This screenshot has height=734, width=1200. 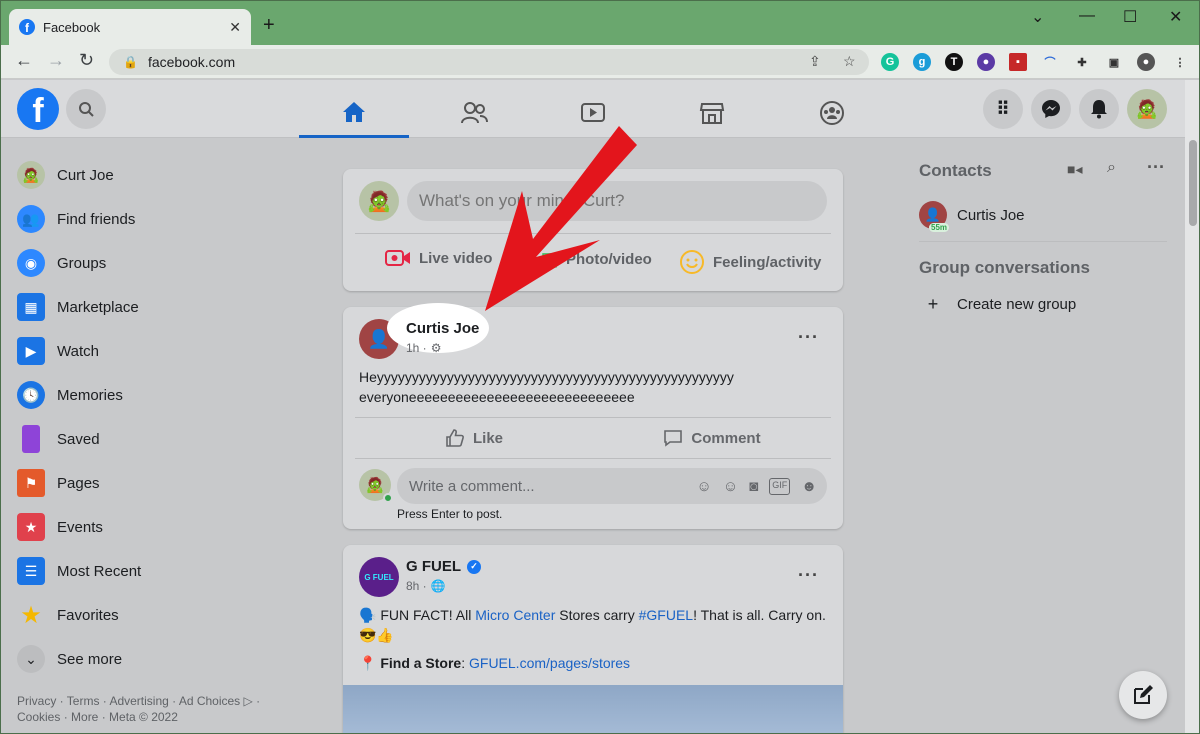 What do you see at coordinates (154, 395) in the screenshot?
I see `sidebar-item-memories: 🕓 Memories` at bounding box center [154, 395].